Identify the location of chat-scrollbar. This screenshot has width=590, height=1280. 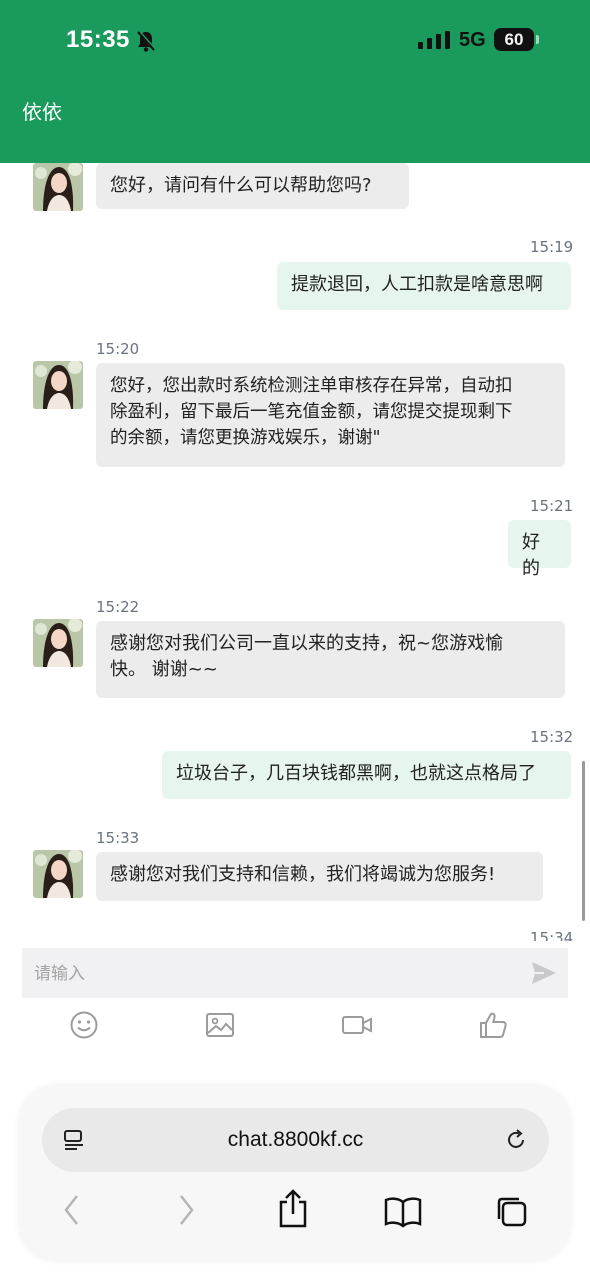
(583, 841).